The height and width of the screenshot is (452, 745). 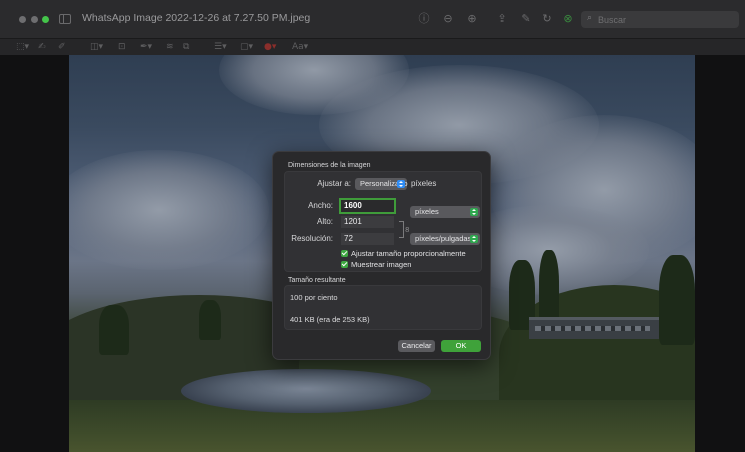 What do you see at coordinates (590, 18) in the screenshot?
I see `search-icon: ⌕` at bounding box center [590, 18].